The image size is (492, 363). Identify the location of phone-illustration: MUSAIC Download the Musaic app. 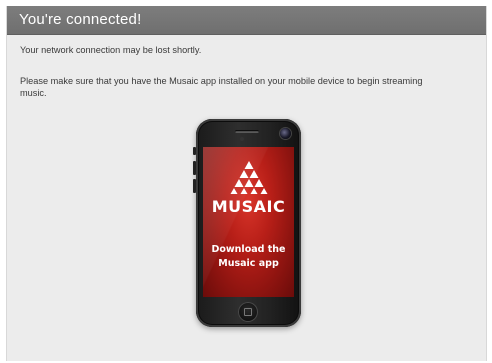
(247, 223).